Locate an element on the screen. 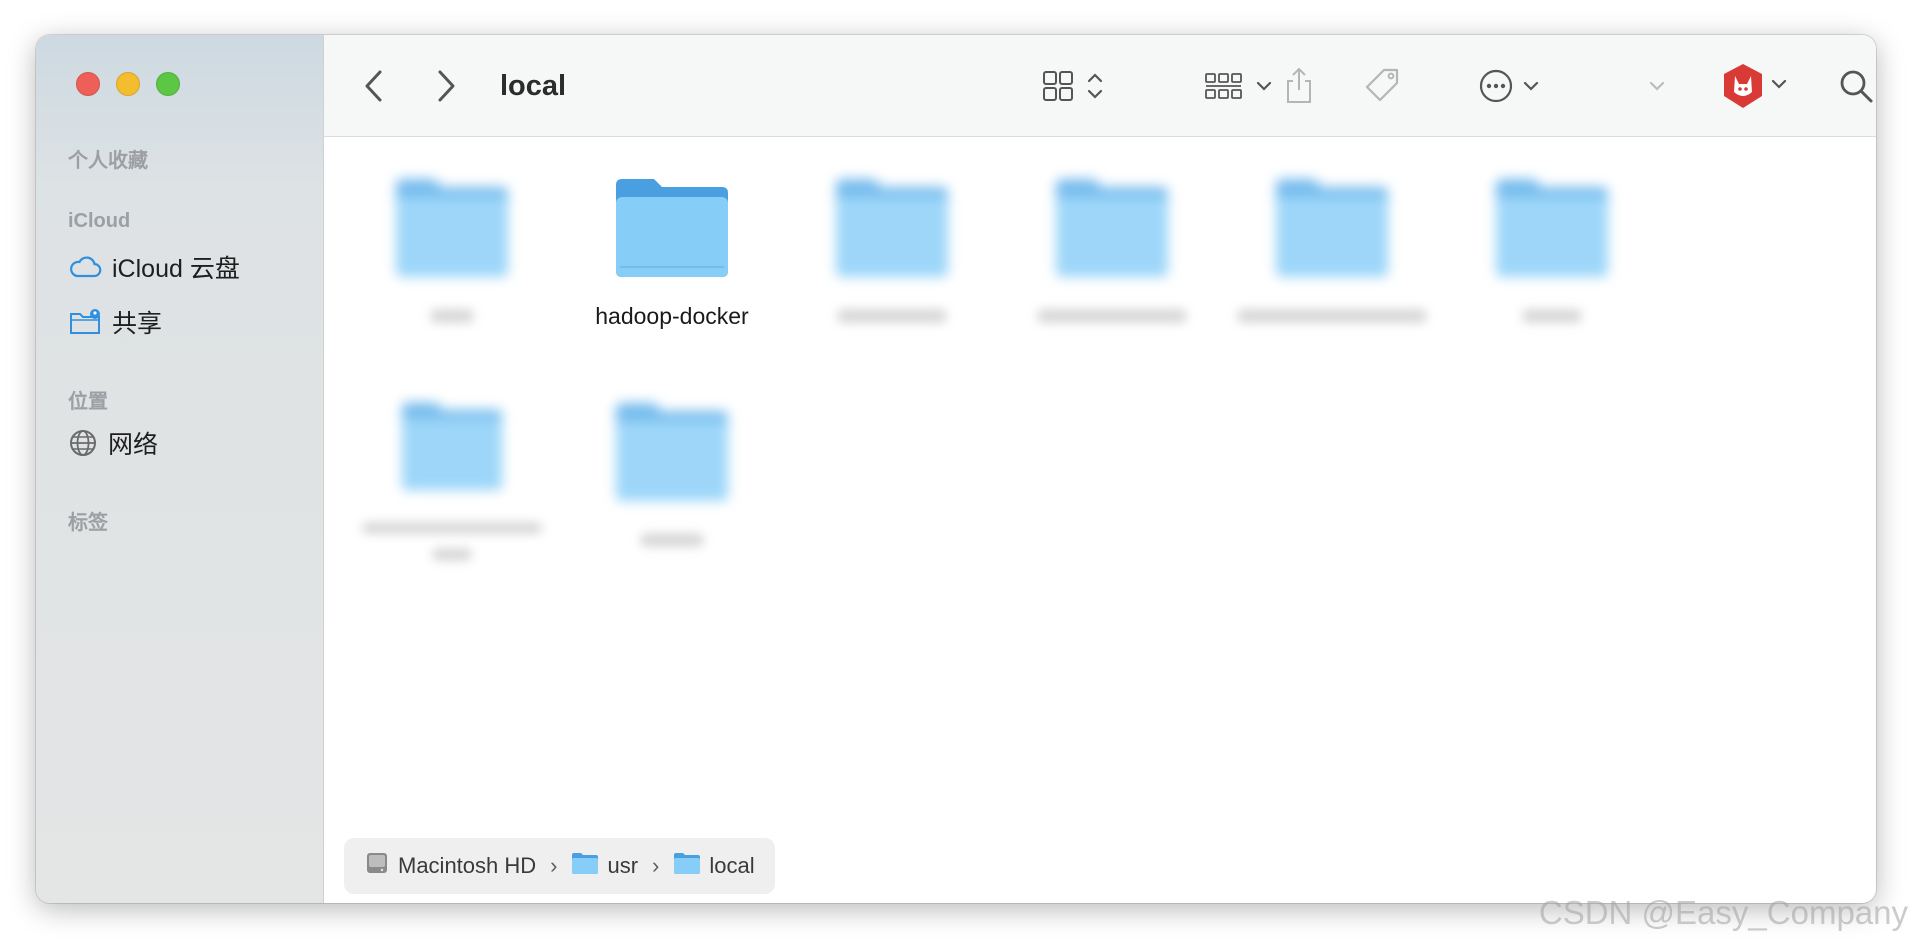 This screenshot has height=938, width=1912. group-icon is located at coordinates (1242, 86).